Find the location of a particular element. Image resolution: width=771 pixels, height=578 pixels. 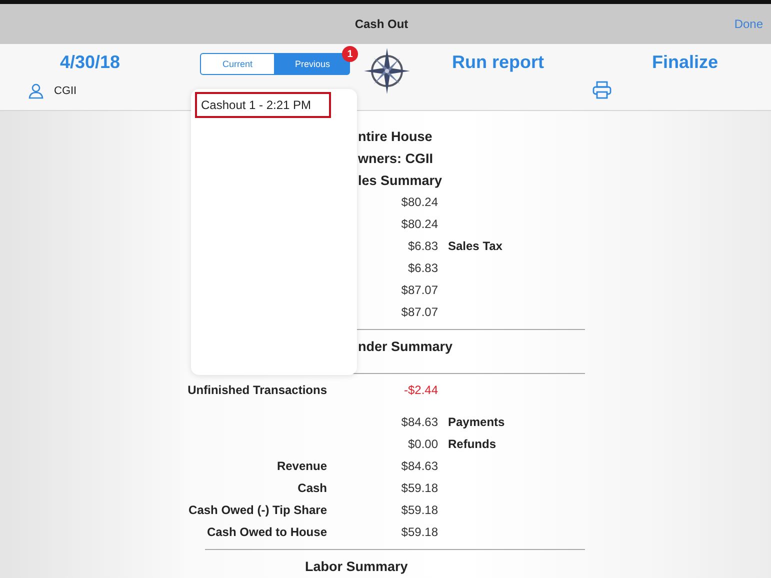

amount-note: Payments is located at coordinates (476, 422).